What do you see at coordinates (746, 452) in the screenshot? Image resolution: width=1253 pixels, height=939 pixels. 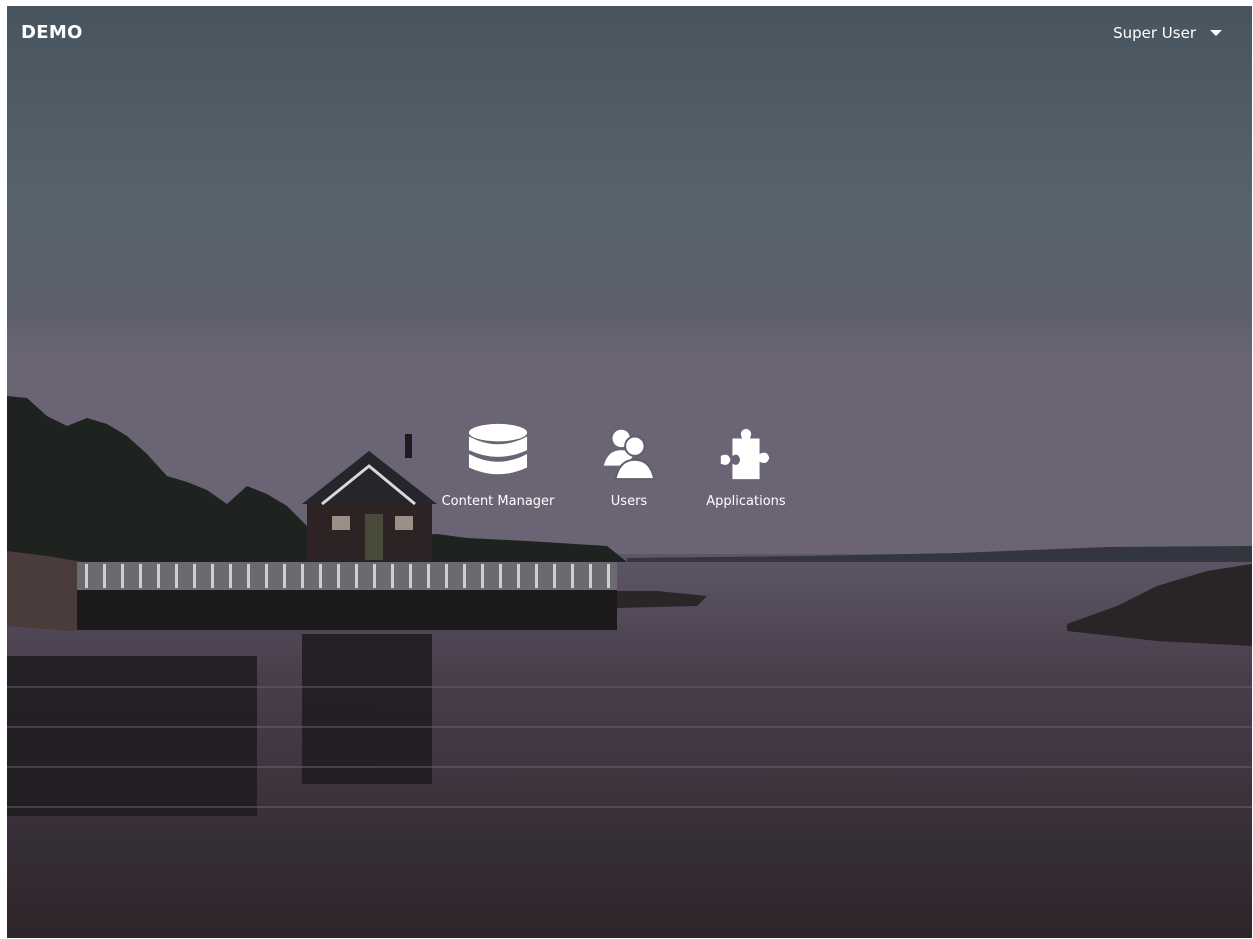 I see `puzzle-icon` at bounding box center [746, 452].